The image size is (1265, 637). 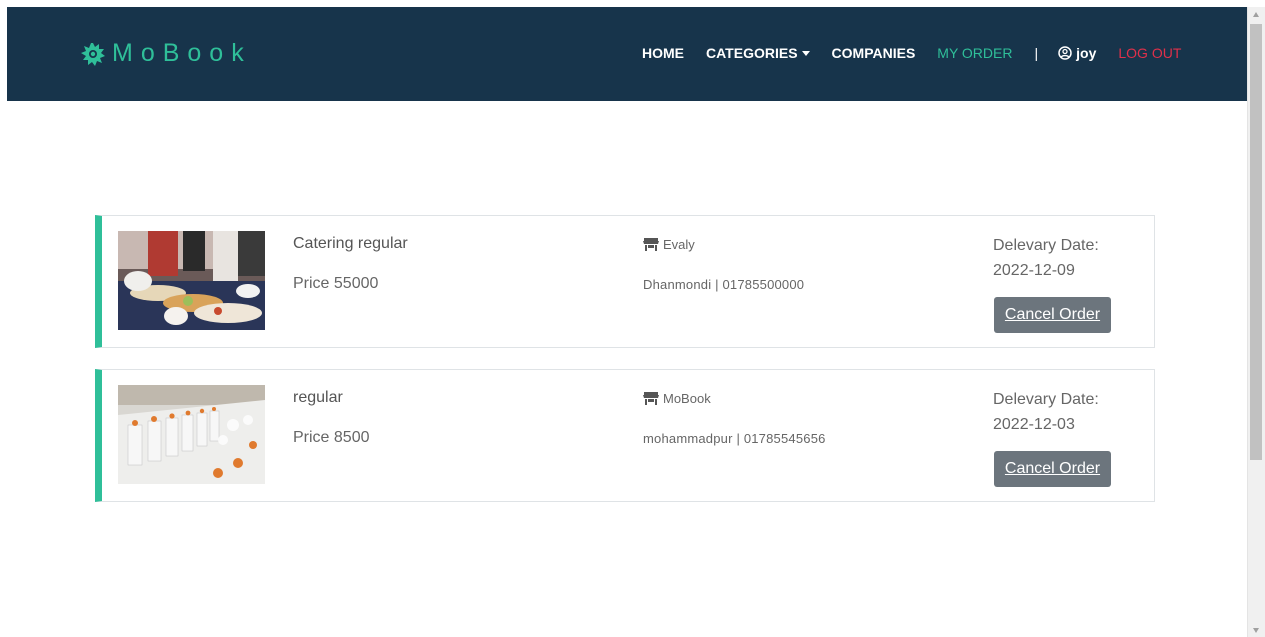 I want to click on order-image-table, so click(x=191, y=434).